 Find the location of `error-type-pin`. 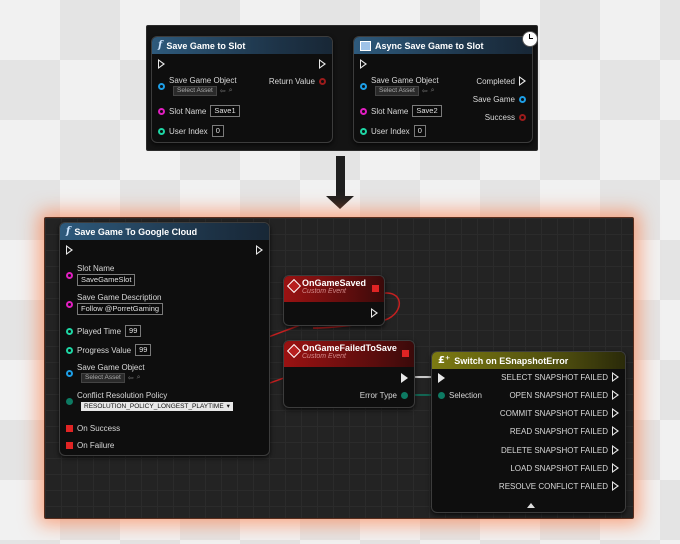

error-type-pin is located at coordinates (404, 395).